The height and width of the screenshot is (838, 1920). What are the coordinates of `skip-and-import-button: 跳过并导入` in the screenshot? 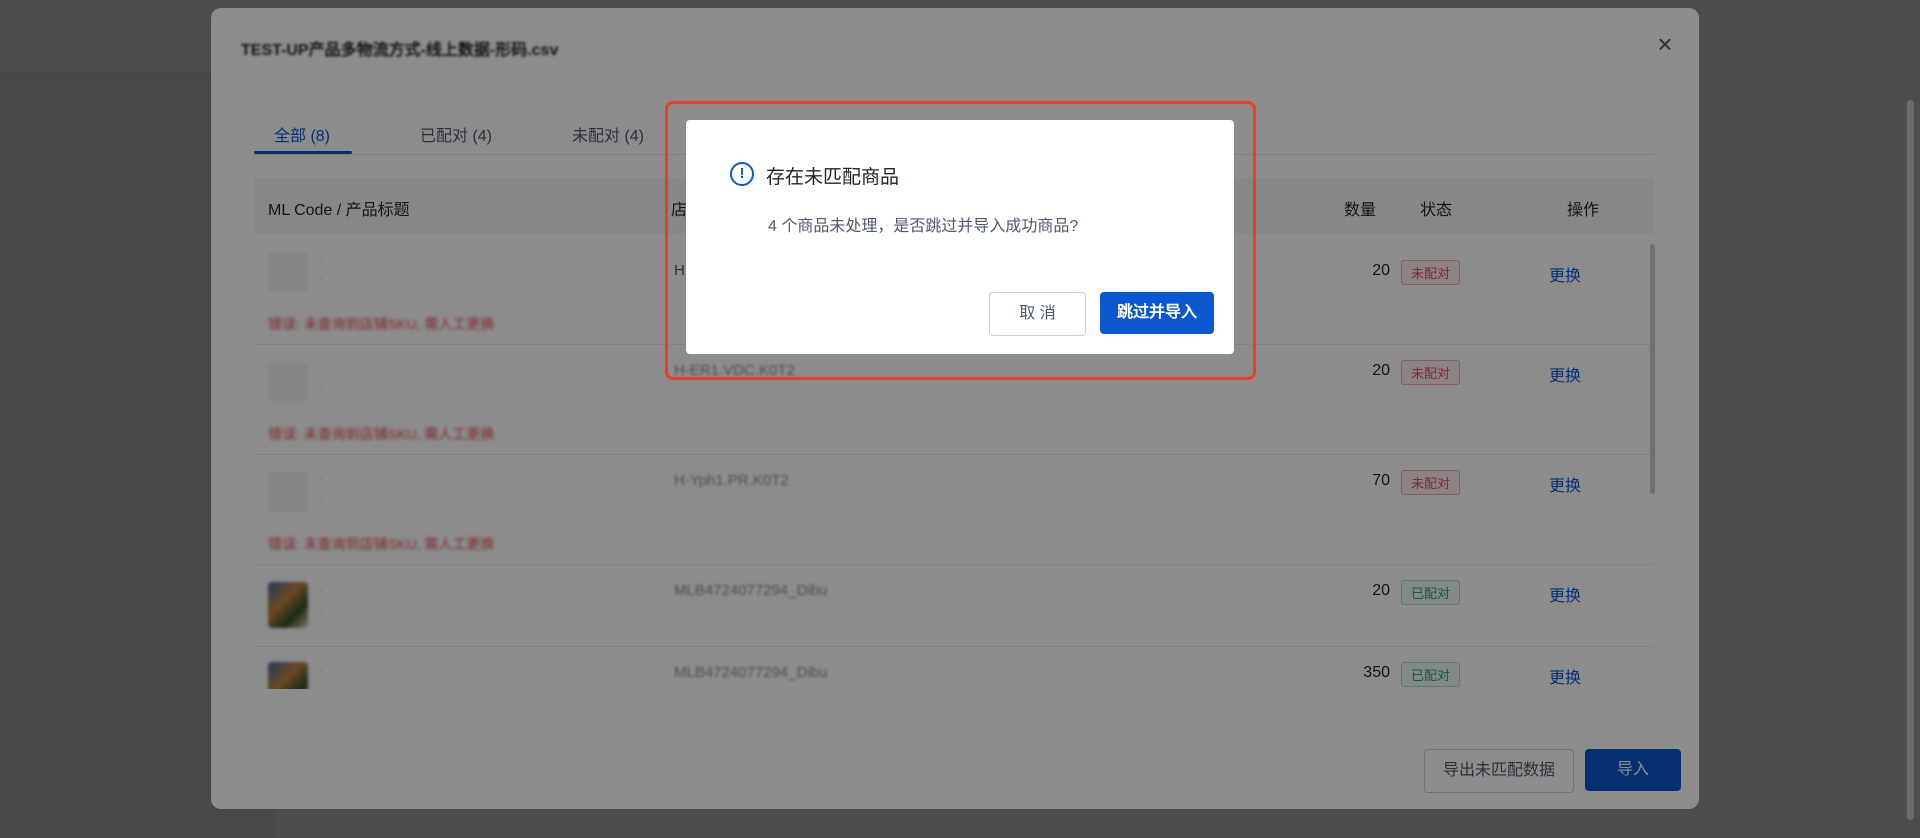 It's located at (1157, 313).